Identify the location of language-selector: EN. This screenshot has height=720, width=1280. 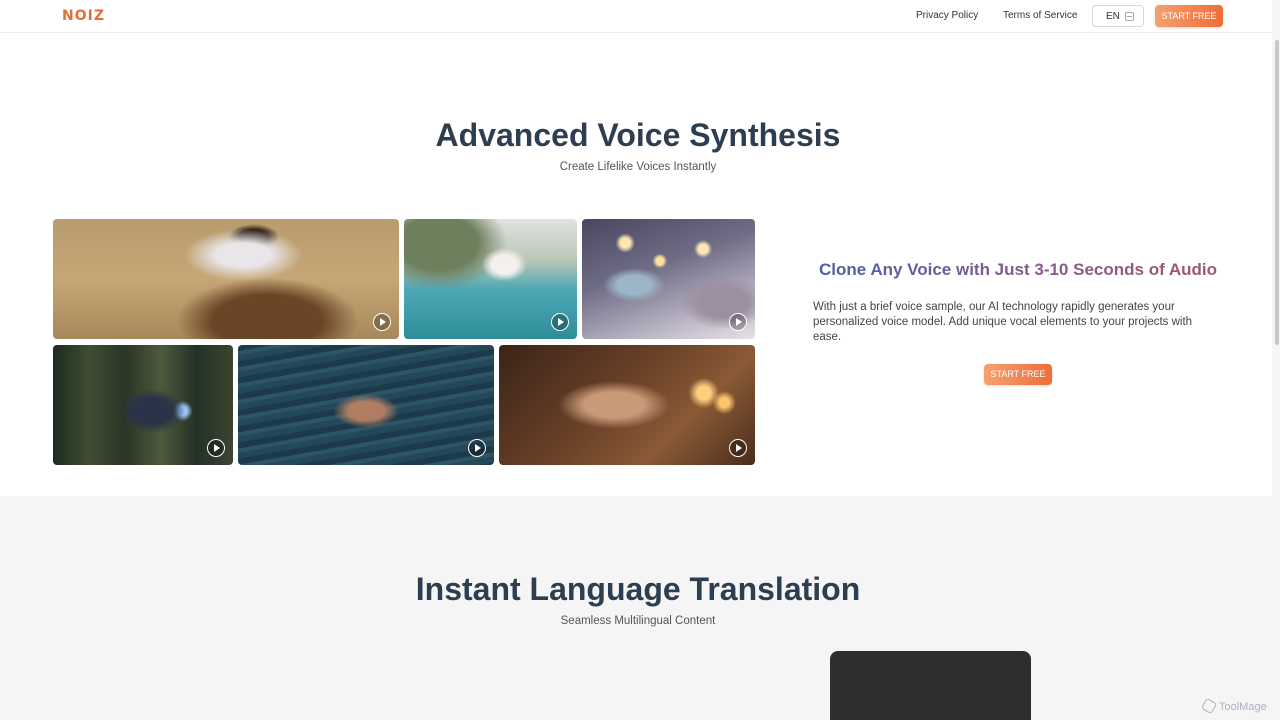
(1118, 16).